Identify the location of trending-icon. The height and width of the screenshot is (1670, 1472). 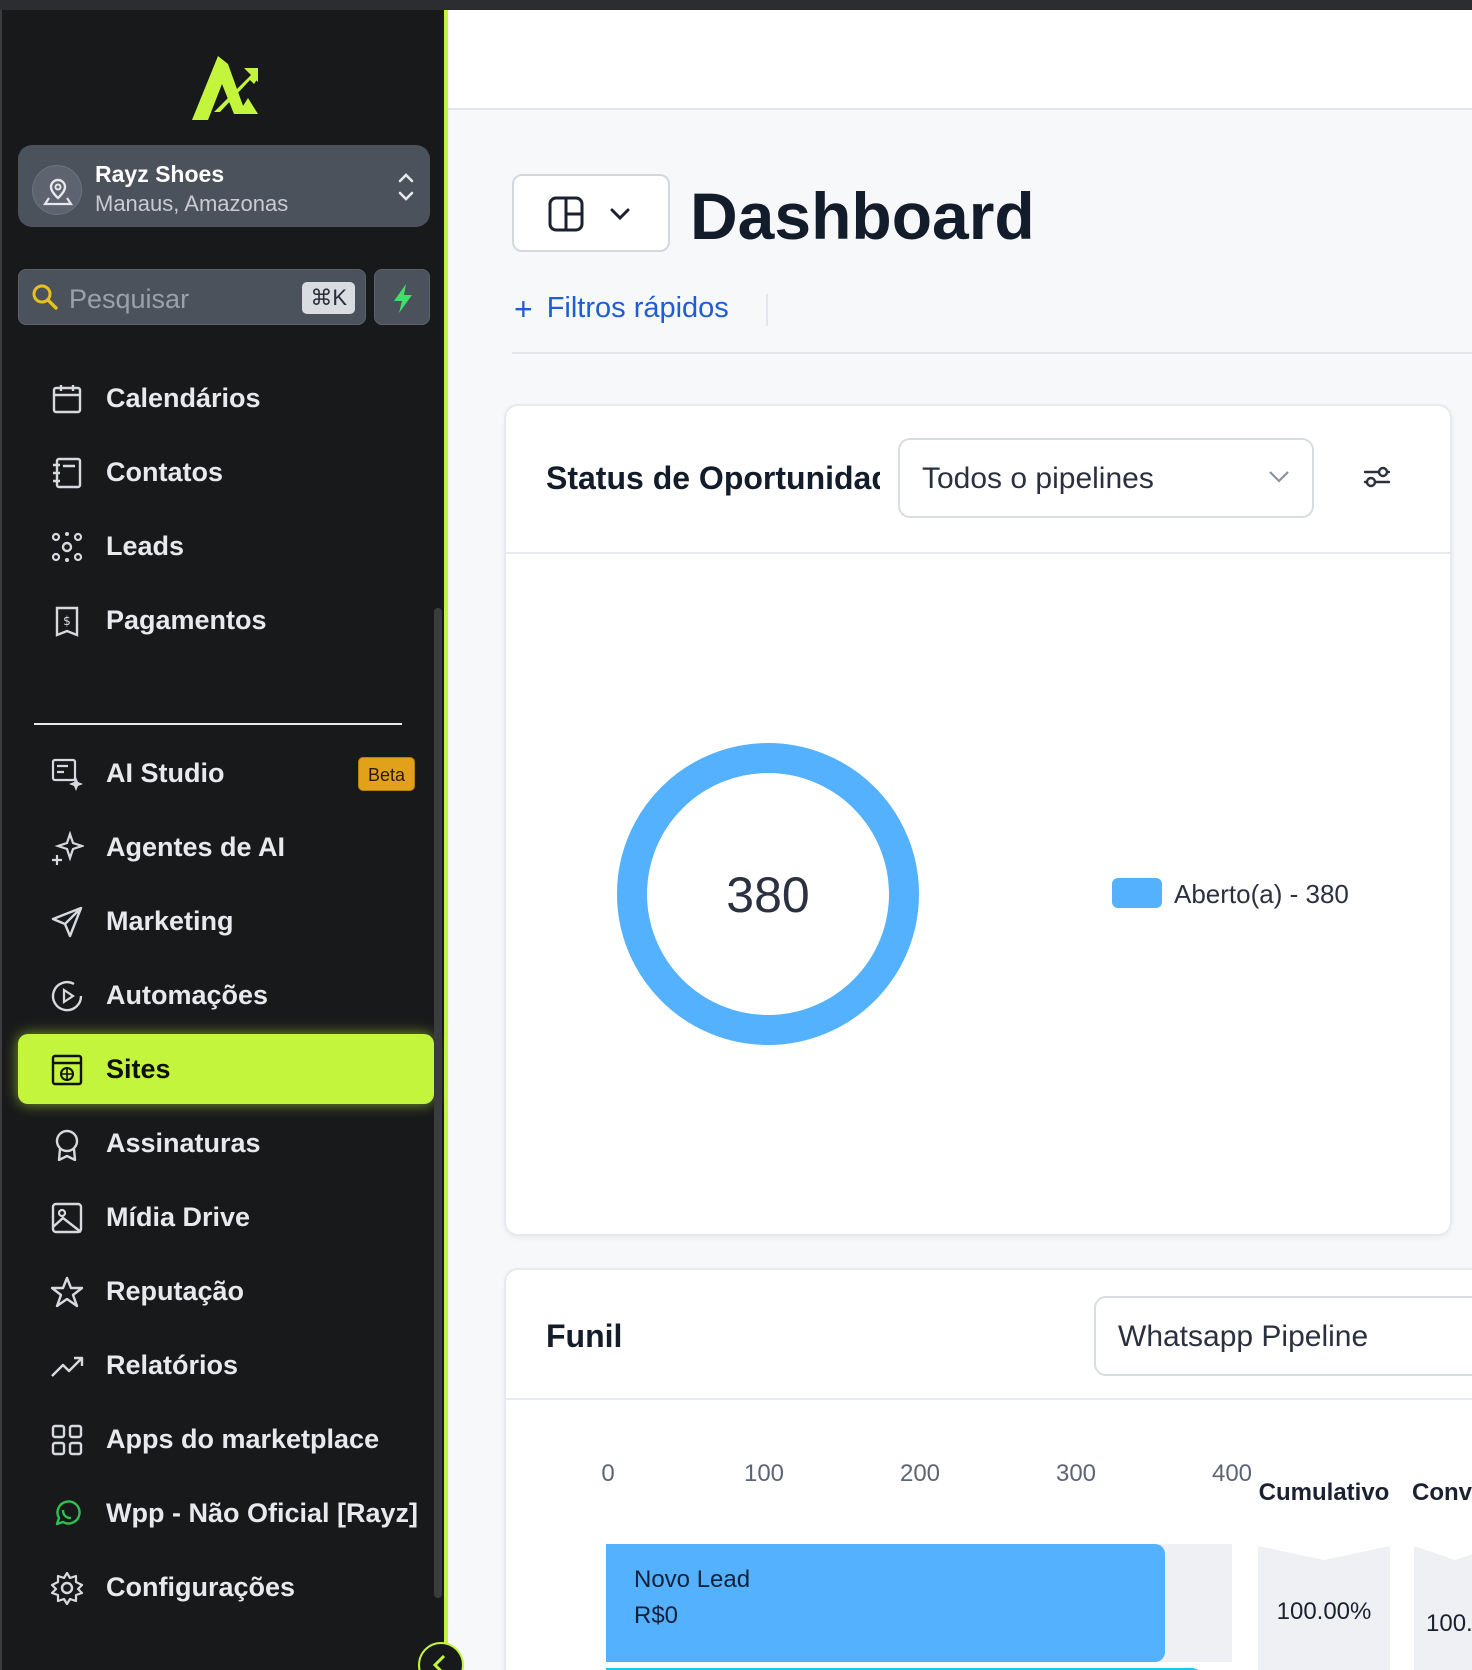
(67, 1366).